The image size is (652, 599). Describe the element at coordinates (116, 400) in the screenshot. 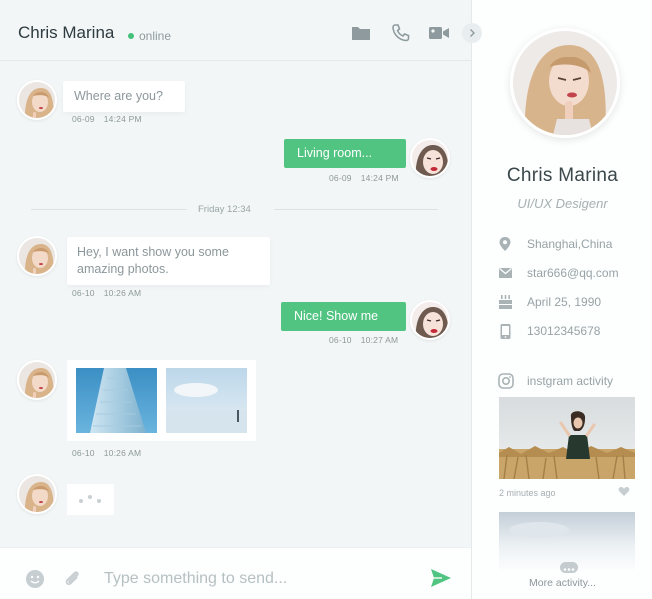

I see `building-photo` at that location.